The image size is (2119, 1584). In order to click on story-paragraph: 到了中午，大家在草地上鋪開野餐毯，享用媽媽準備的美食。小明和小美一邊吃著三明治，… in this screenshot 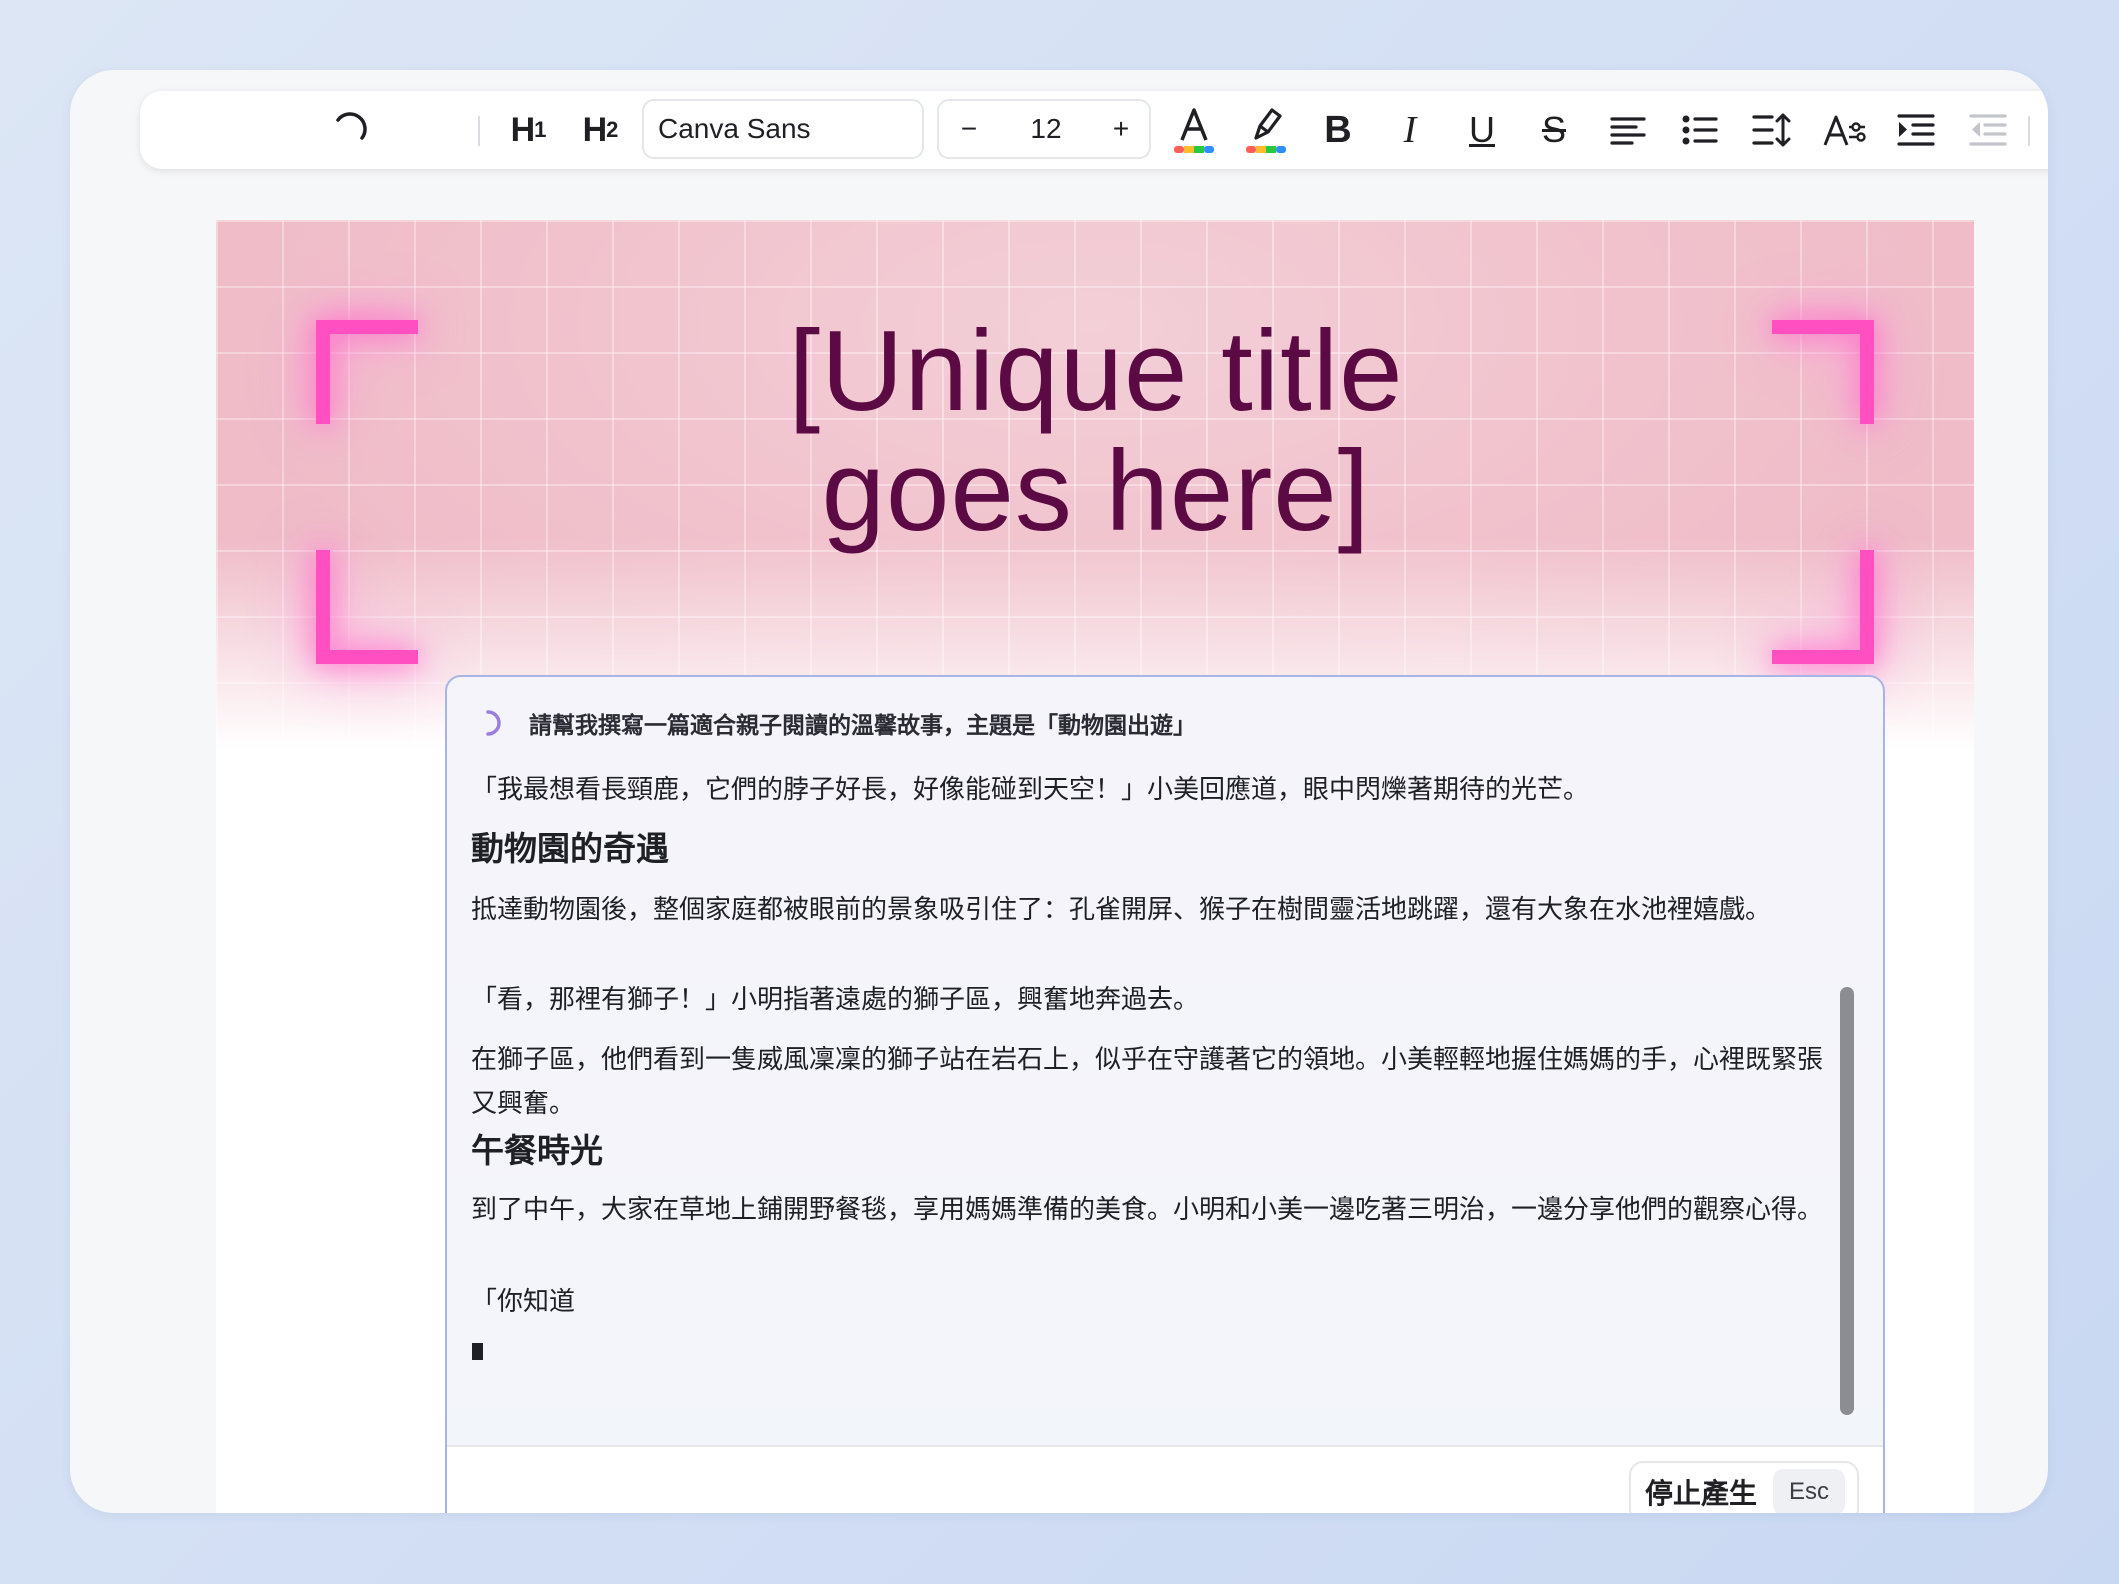, I will do `click(1147, 1209)`.